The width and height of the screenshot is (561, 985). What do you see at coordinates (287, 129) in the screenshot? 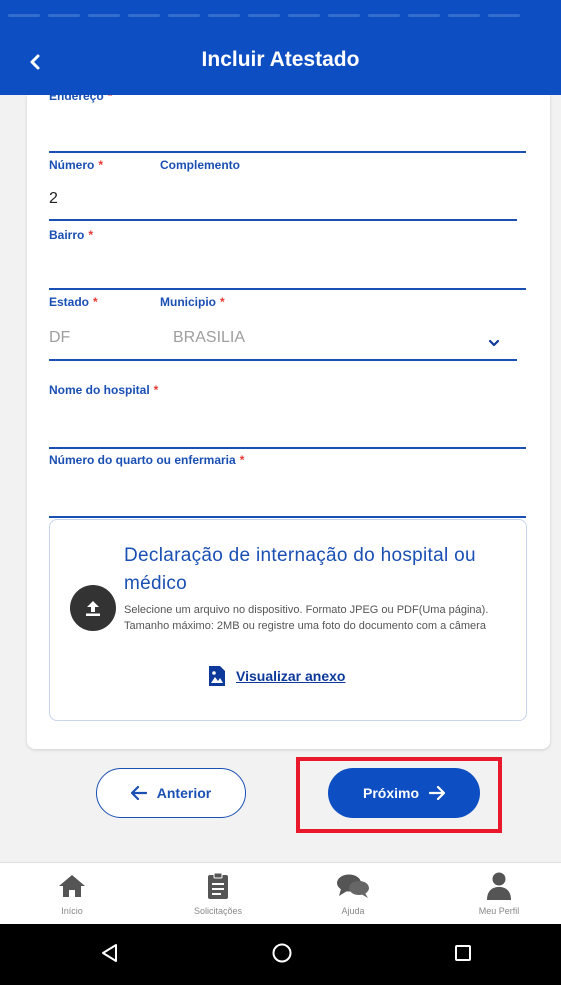
I see `endereco-field` at bounding box center [287, 129].